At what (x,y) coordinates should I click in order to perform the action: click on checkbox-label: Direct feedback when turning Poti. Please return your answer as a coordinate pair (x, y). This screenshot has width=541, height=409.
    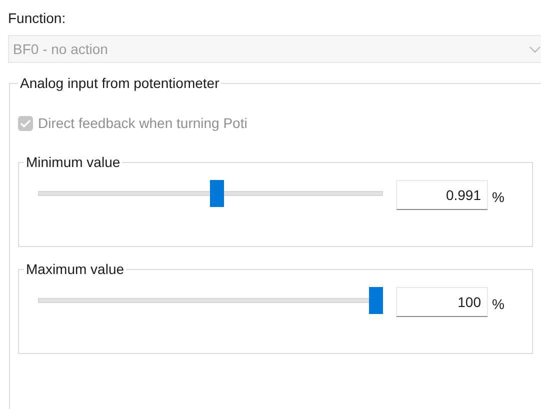
    Looking at the image, I should click on (143, 123).